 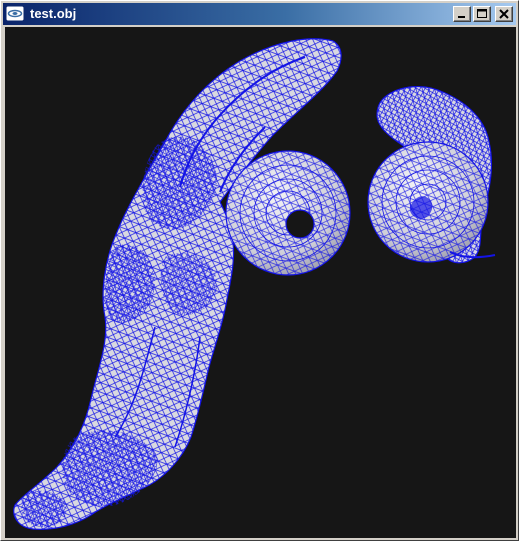 What do you see at coordinates (53, 13) in the screenshot?
I see `window-title: test.obj` at bounding box center [53, 13].